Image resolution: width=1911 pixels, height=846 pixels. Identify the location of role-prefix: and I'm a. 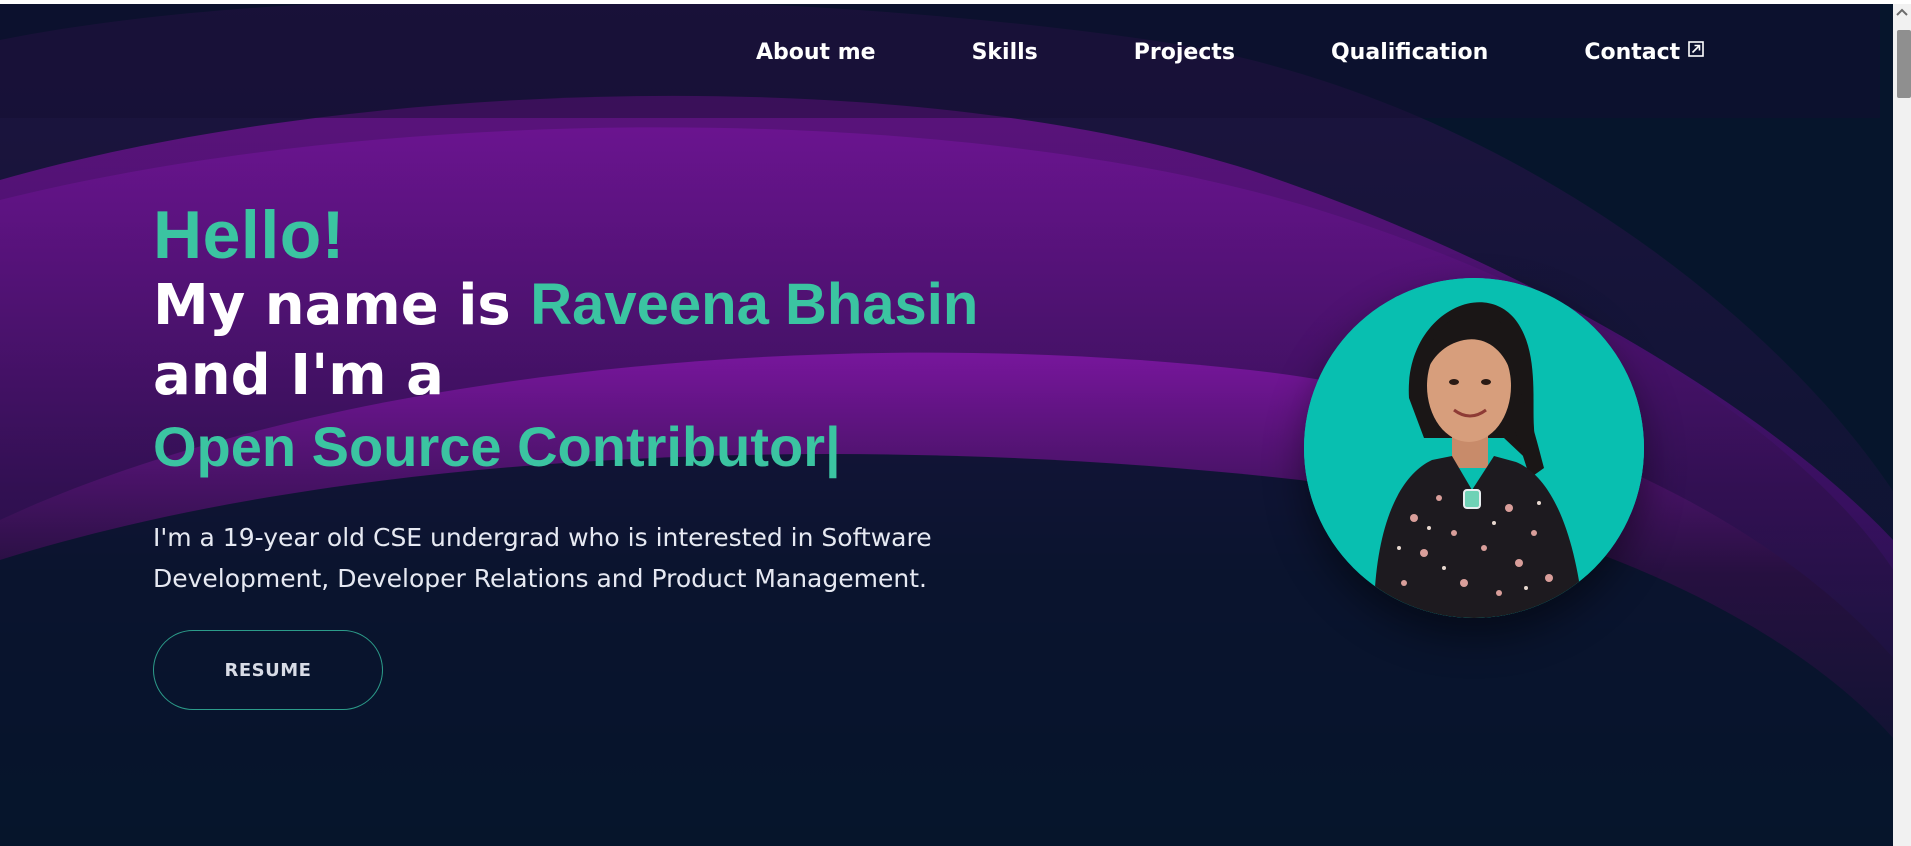
(298, 375).